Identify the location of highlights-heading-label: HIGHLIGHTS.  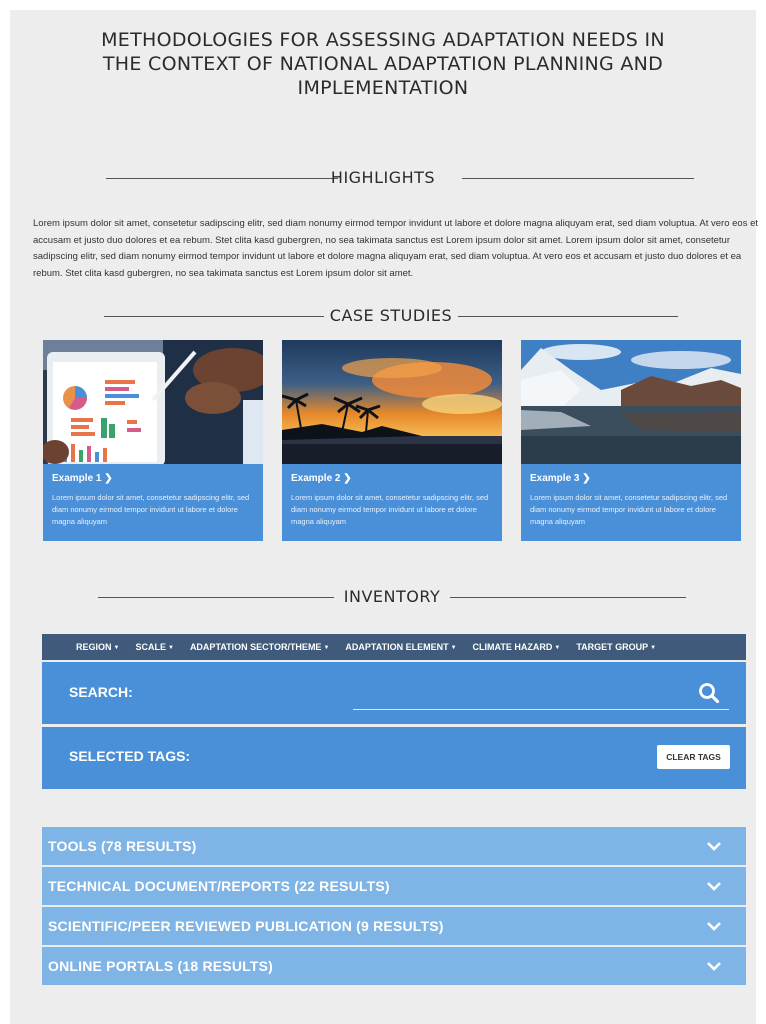
(383, 177).